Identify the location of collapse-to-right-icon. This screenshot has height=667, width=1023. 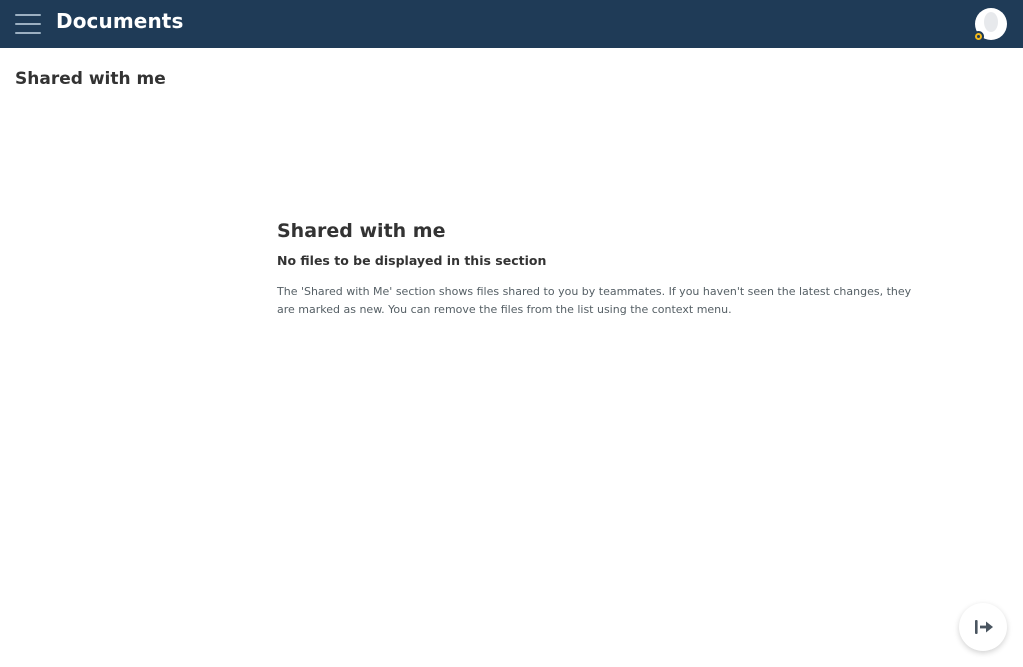
(984, 627).